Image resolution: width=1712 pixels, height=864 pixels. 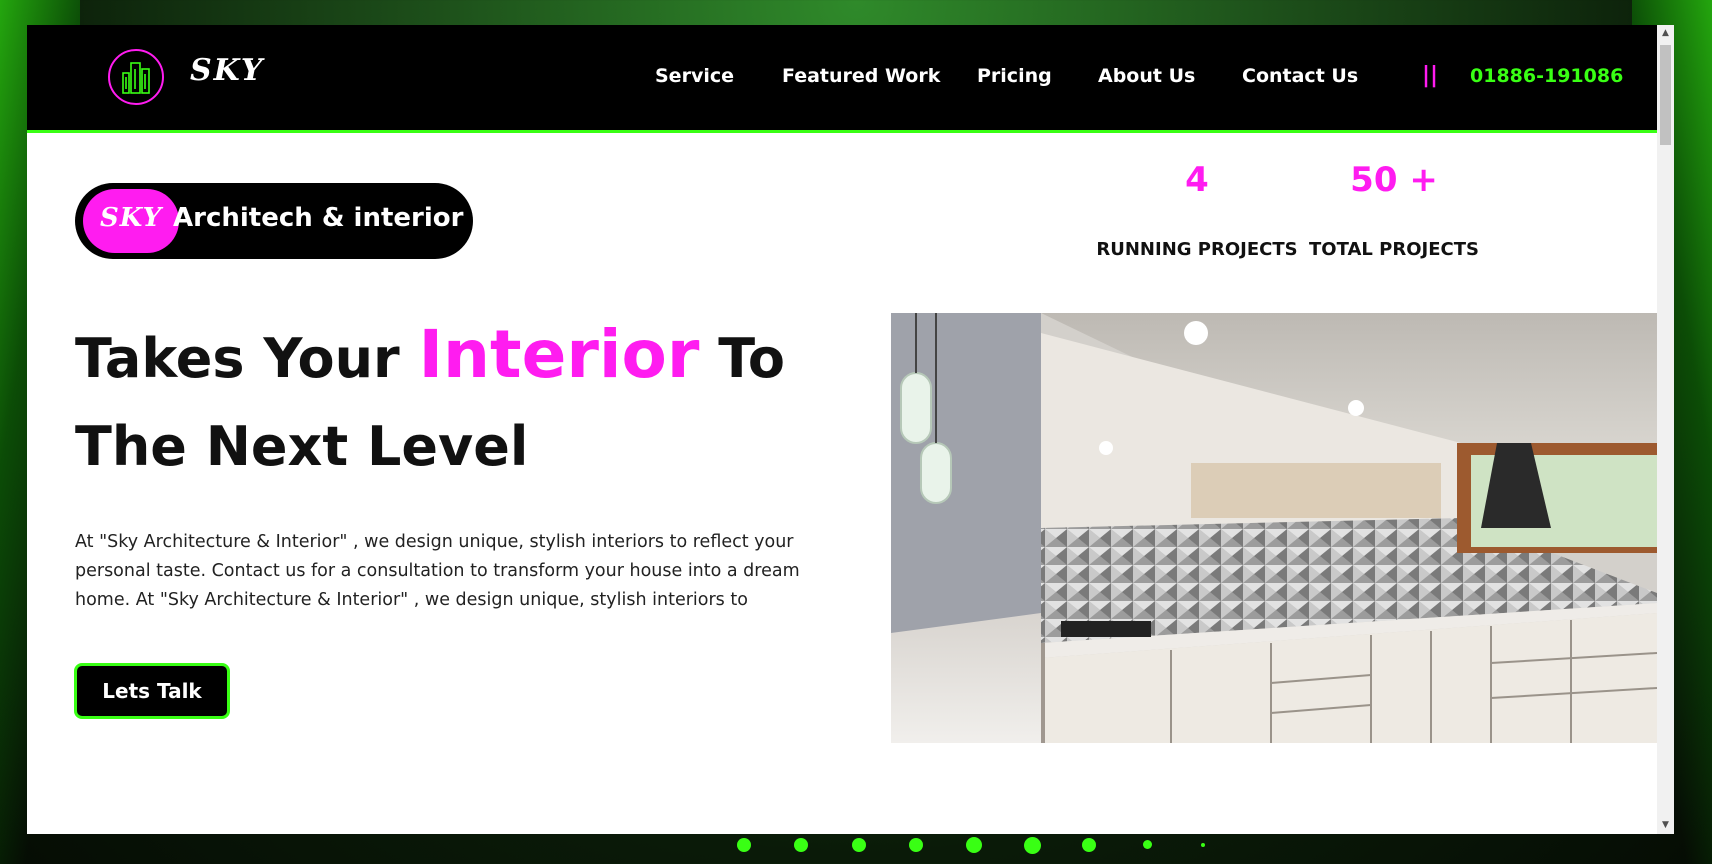 I want to click on stat-running-value: 4, so click(x=1197, y=180).